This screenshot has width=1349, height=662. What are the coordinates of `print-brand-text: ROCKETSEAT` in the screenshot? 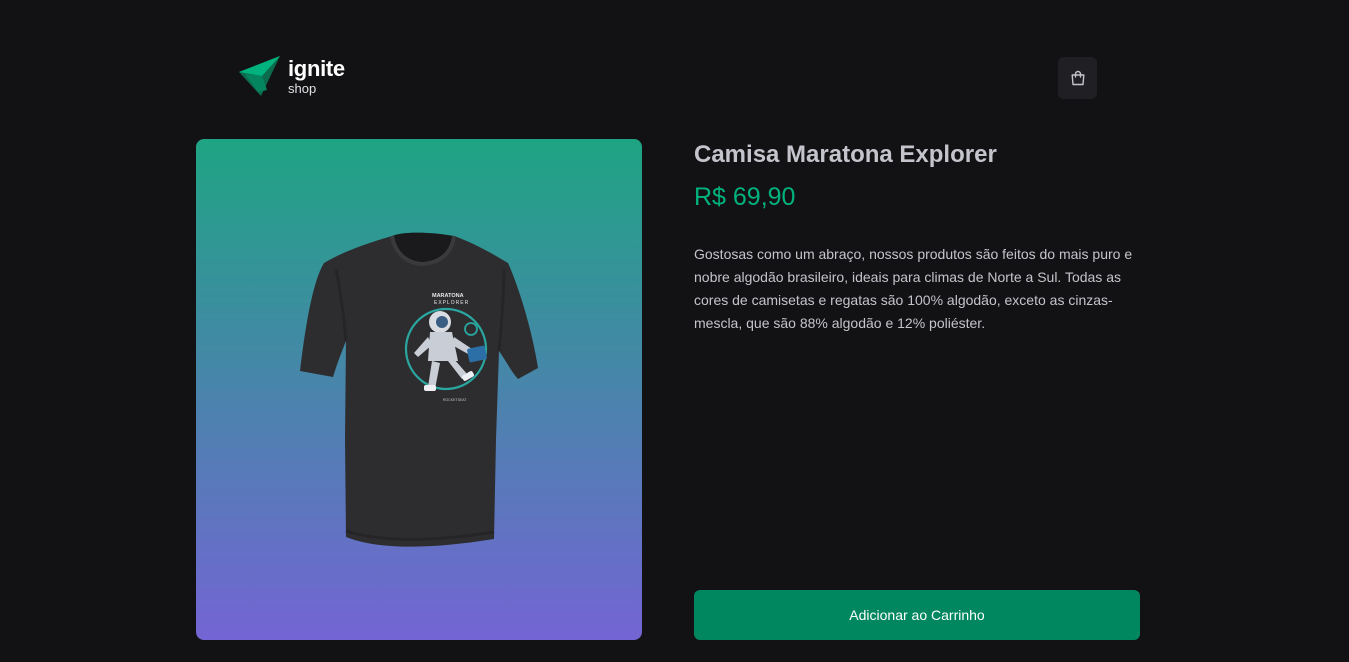 It's located at (455, 400).